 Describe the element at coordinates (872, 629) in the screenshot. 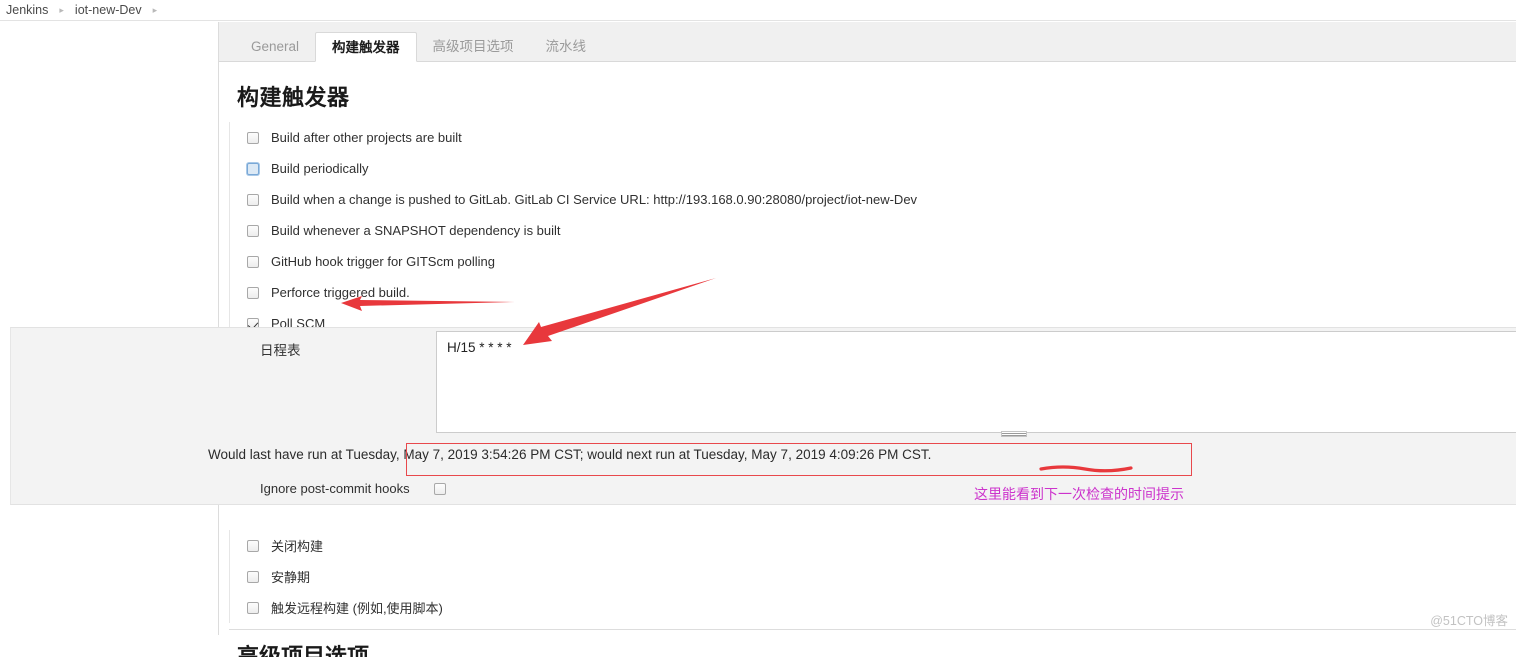

I see `section-divider` at that location.